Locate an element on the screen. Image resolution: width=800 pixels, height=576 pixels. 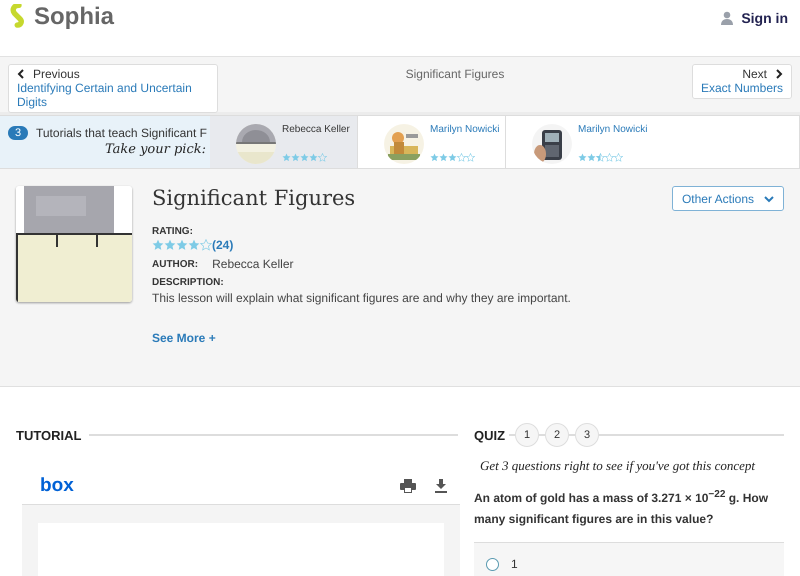
intro-text: Tutorials that teach Significant F is located at coordinates (121, 133).